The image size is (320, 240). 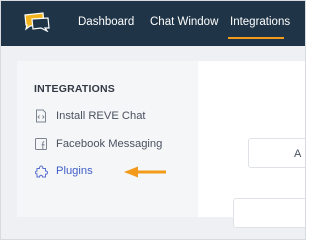 I want to click on sidebar-item-plugins: Plugins, so click(x=63, y=171).